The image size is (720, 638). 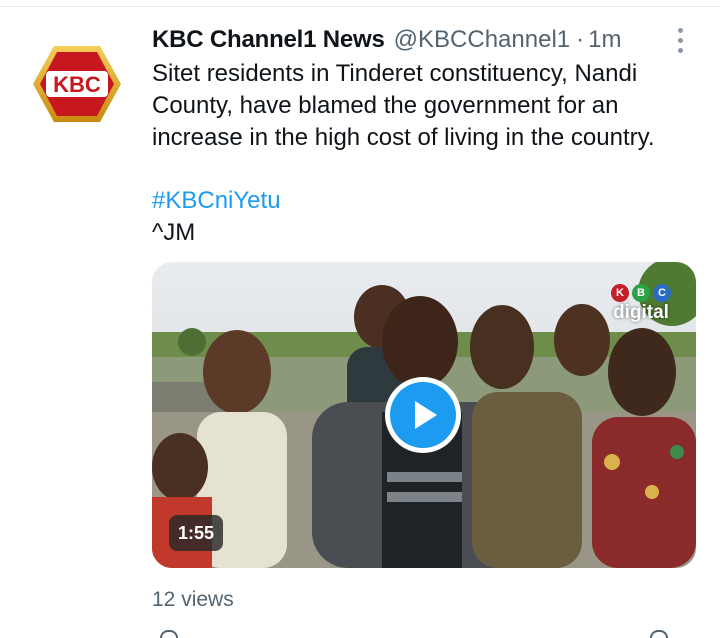 I want to click on kbc-digital-watermark: K B C digital, so click(x=641, y=304).